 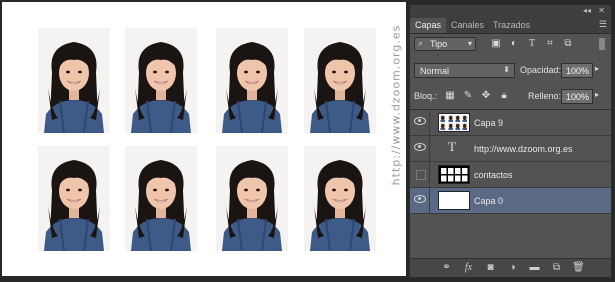 What do you see at coordinates (464, 70) in the screenshot?
I see `blend-mode-select: Normal ⬍` at bounding box center [464, 70].